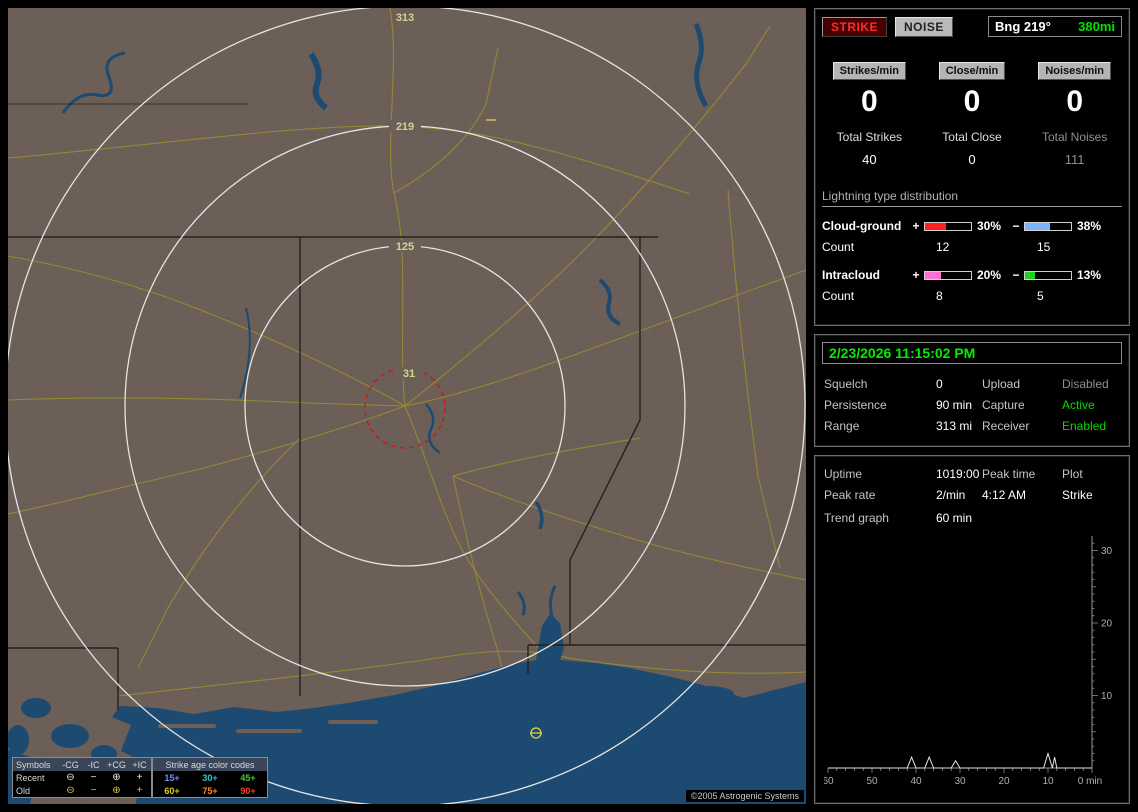 The image size is (1138, 812). I want to click on ic-count-label: Count, so click(838, 296).